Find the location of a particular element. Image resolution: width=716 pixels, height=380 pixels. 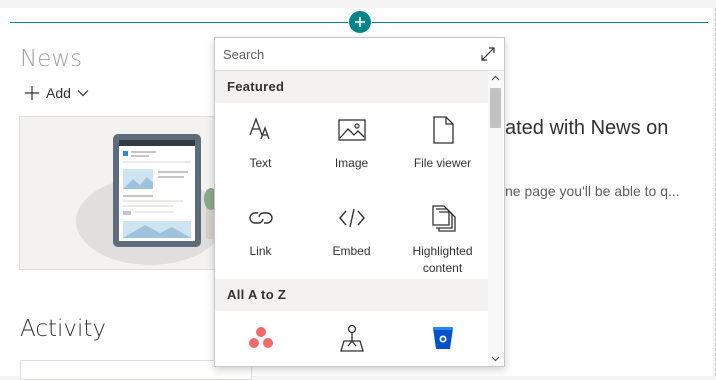

news-add-button: Add is located at coordinates (56, 93).